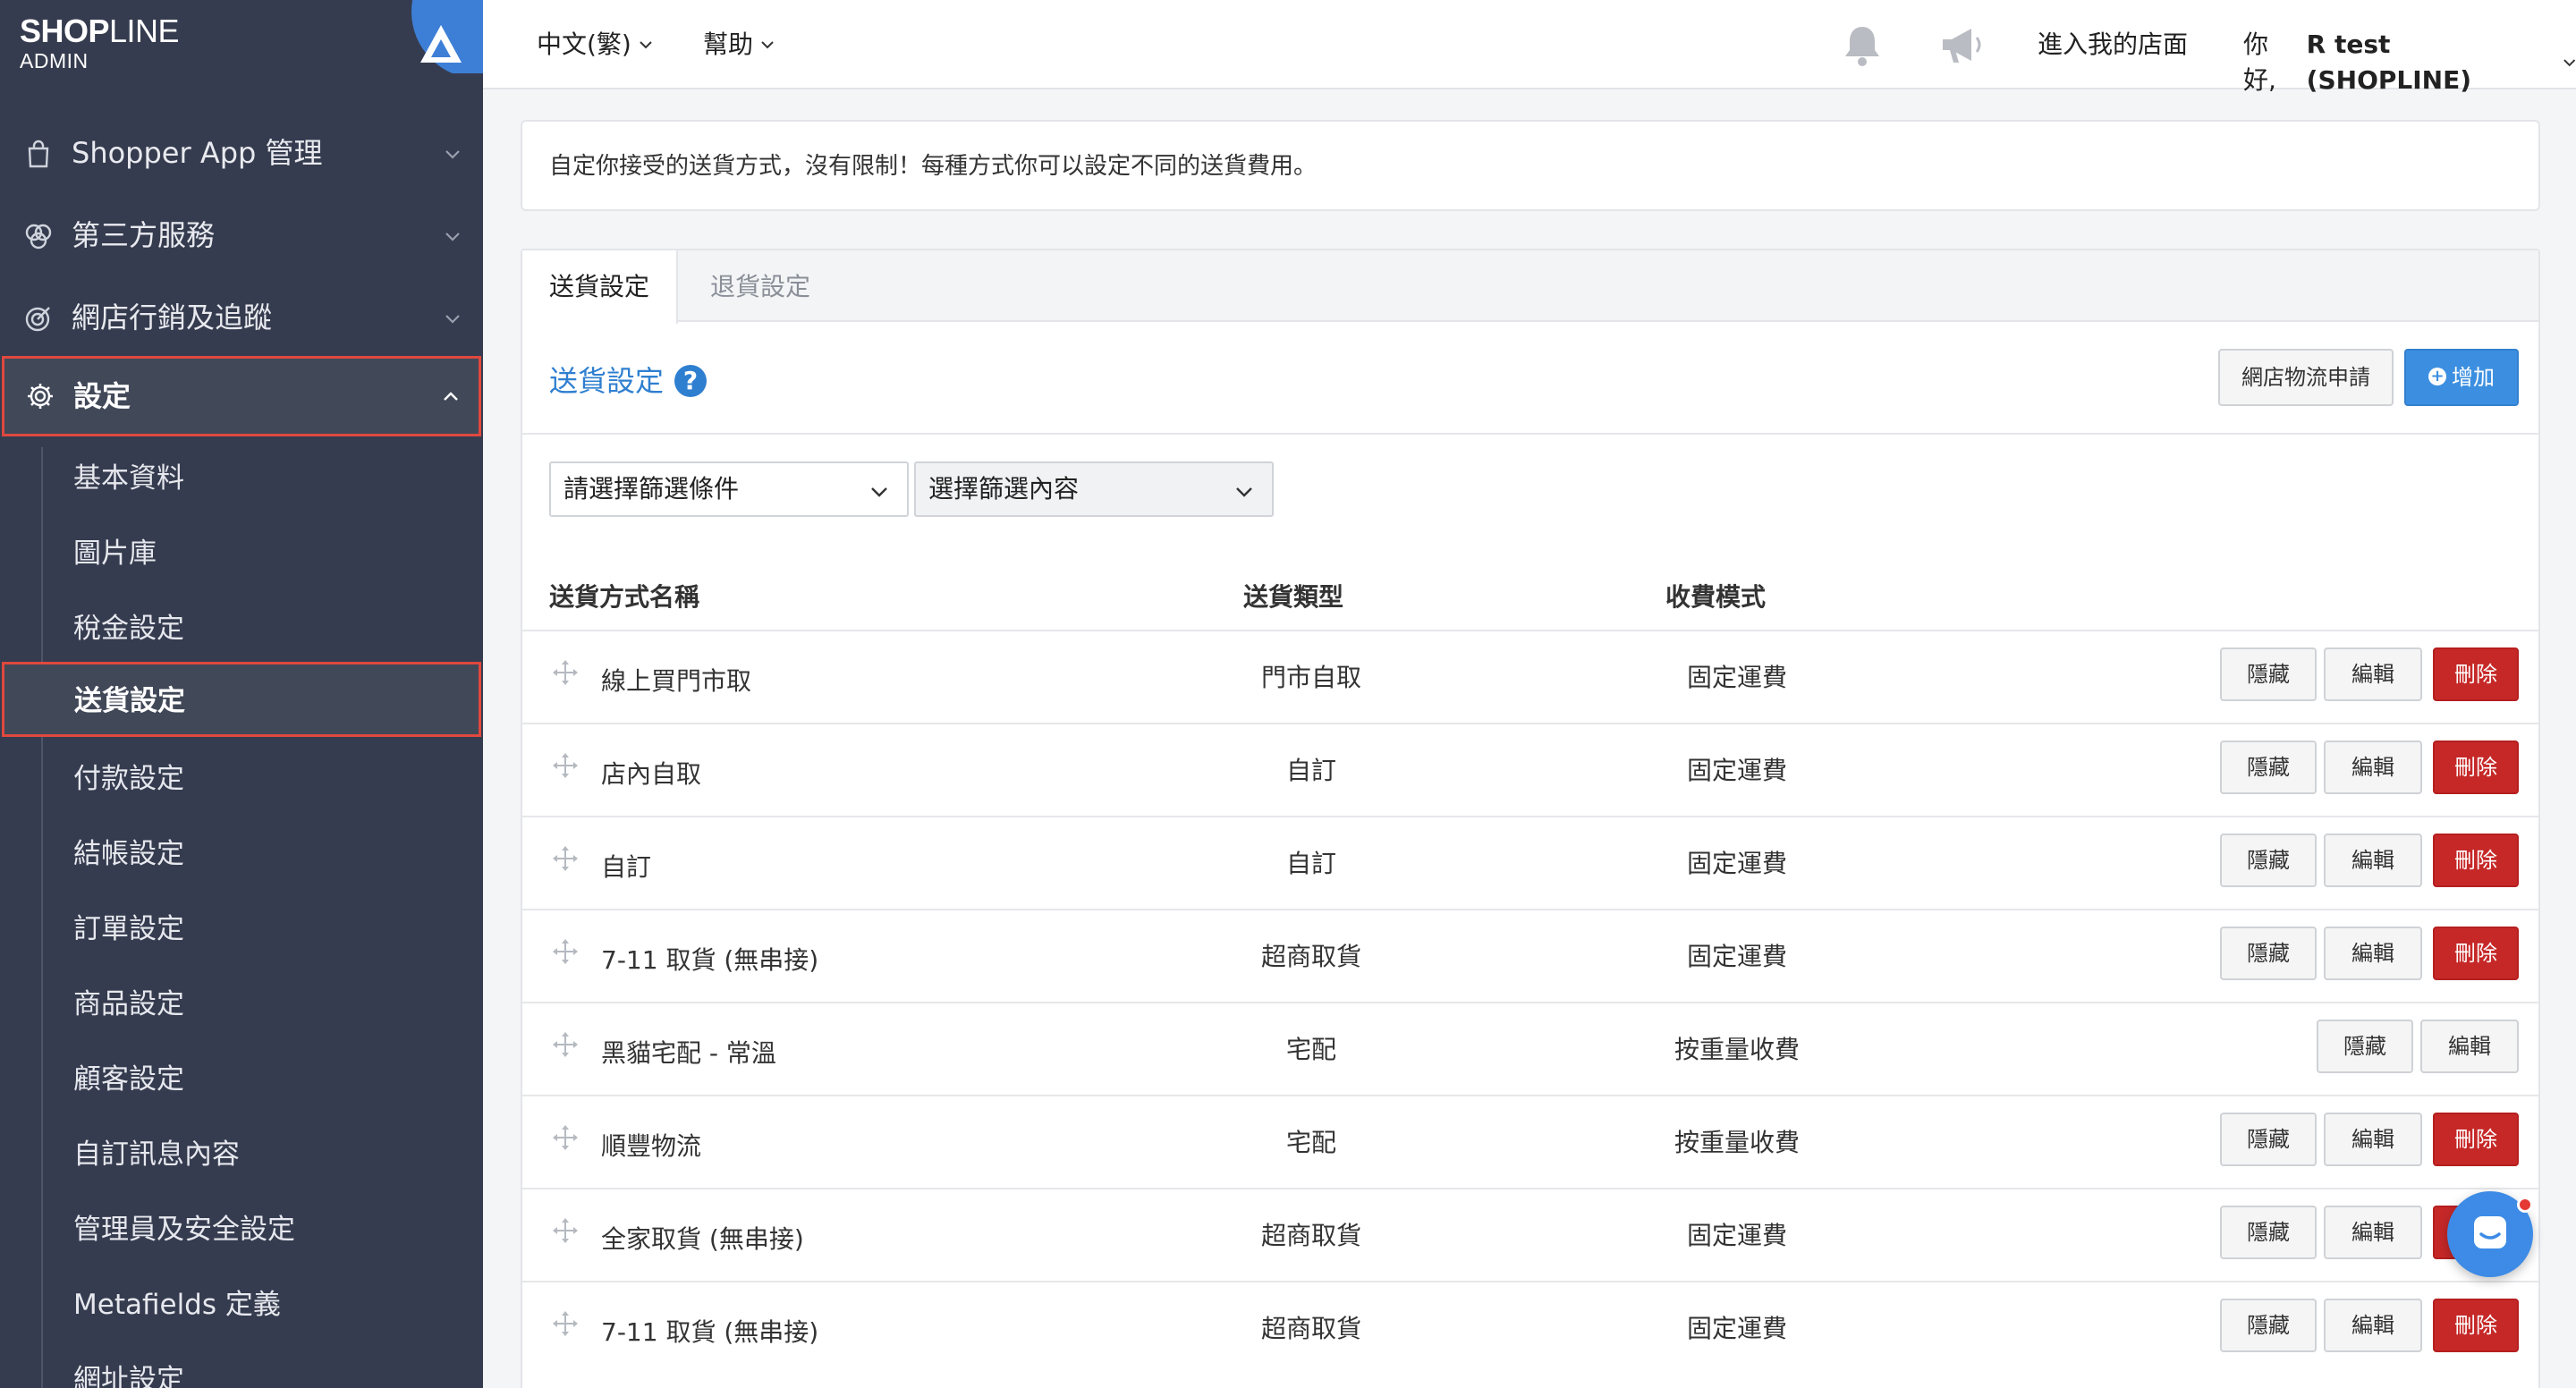 This screenshot has height=1388, width=2576. Describe the element at coordinates (261, 479) in the screenshot. I see `sidebar-subitem-basic-info: 基本資料` at that location.